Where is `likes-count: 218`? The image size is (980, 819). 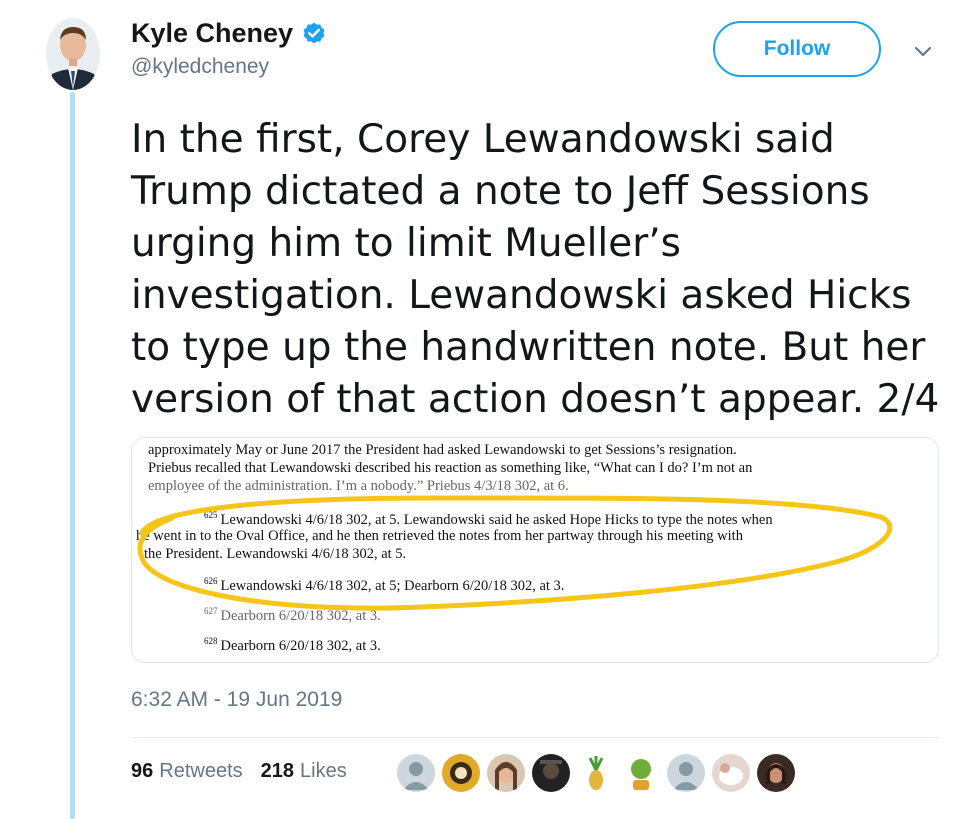
likes-count: 218 is located at coordinates (277, 771).